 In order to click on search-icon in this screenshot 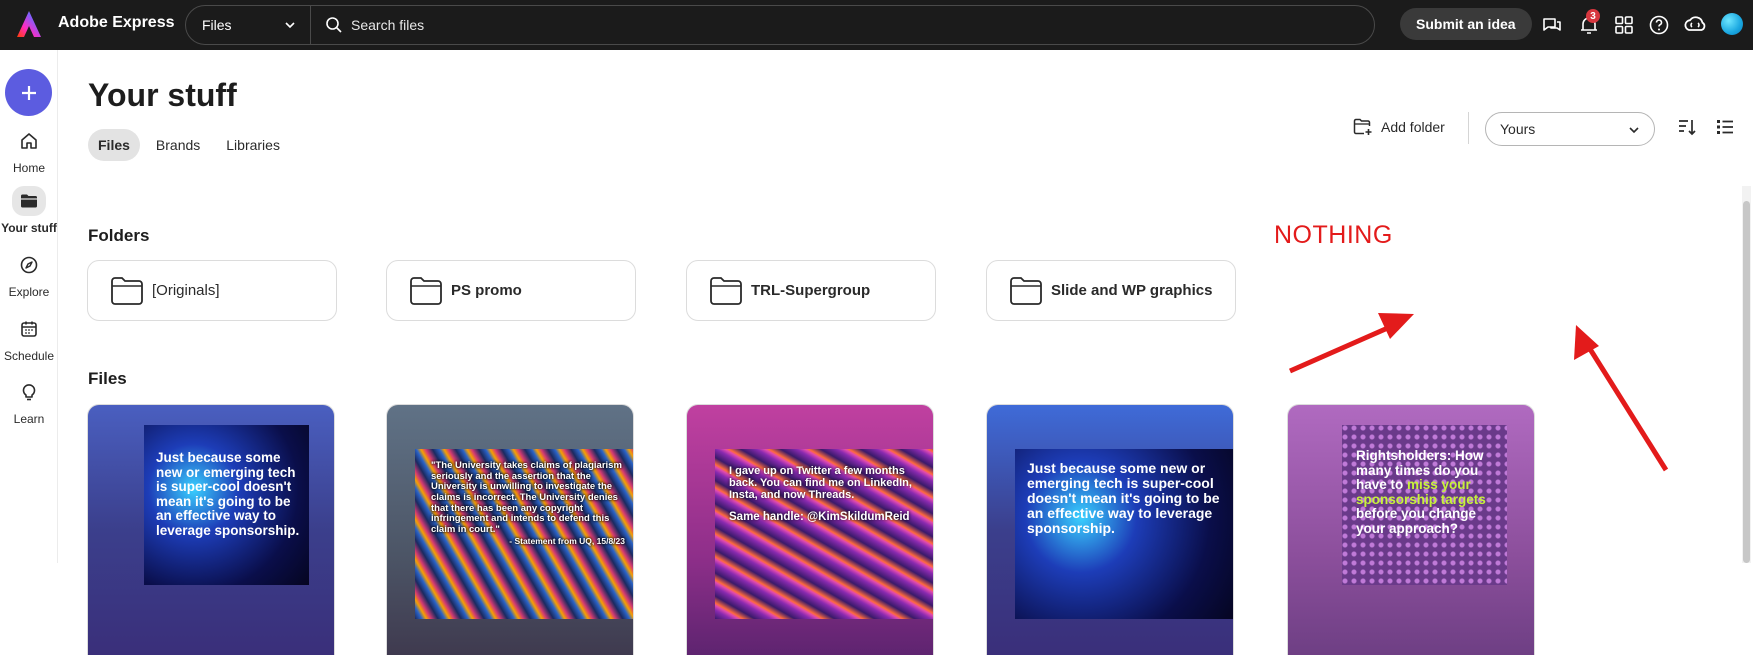, I will do `click(334, 25)`.